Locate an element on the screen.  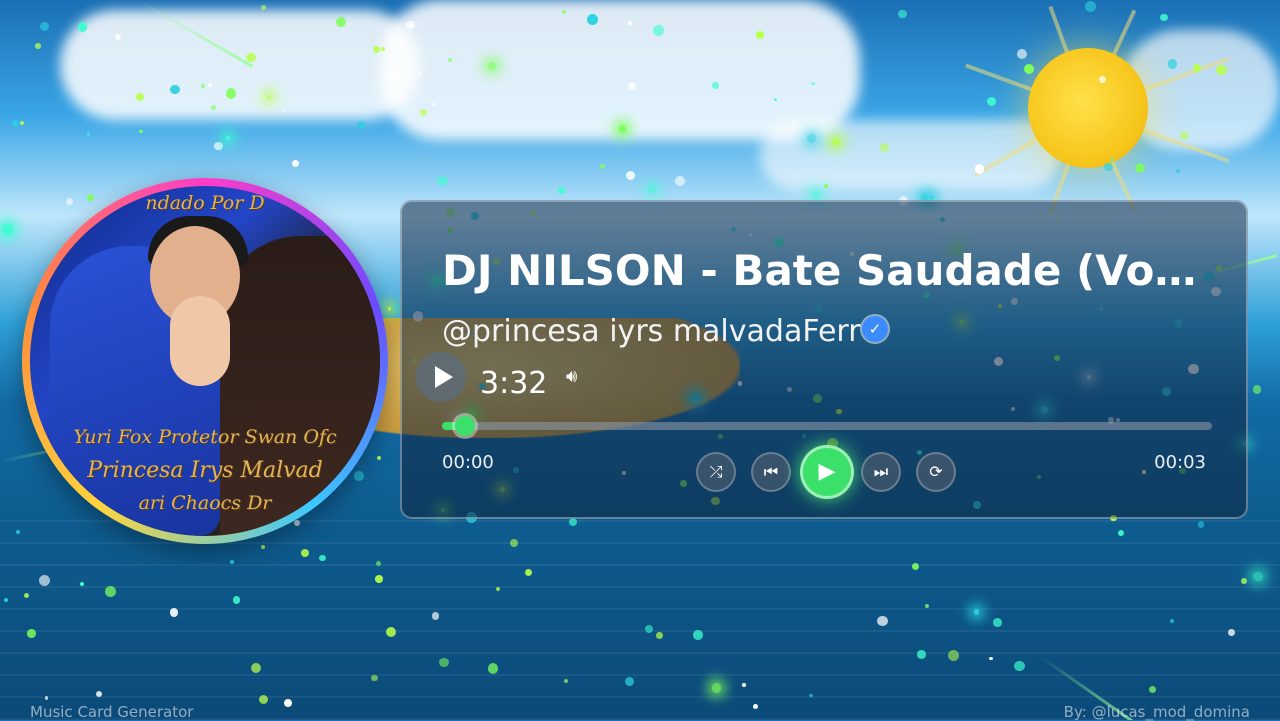
album-overlay-text: ari Chaocs Dr is located at coordinates (205, 503).